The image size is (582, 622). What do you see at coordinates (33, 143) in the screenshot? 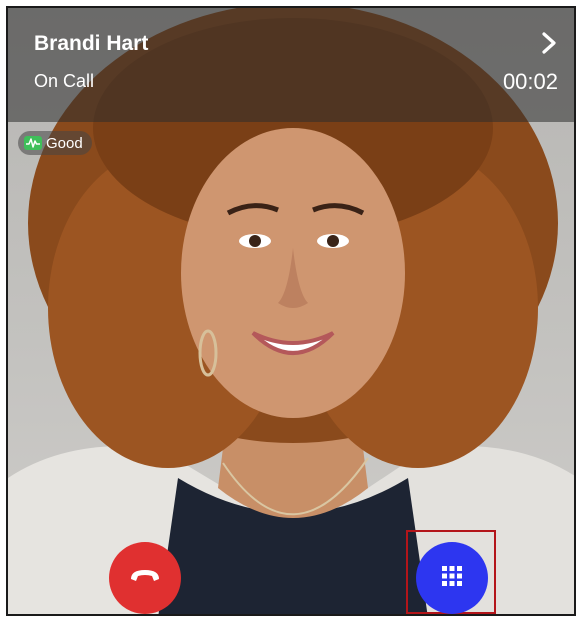
I see `signal-waveform-icon` at bounding box center [33, 143].